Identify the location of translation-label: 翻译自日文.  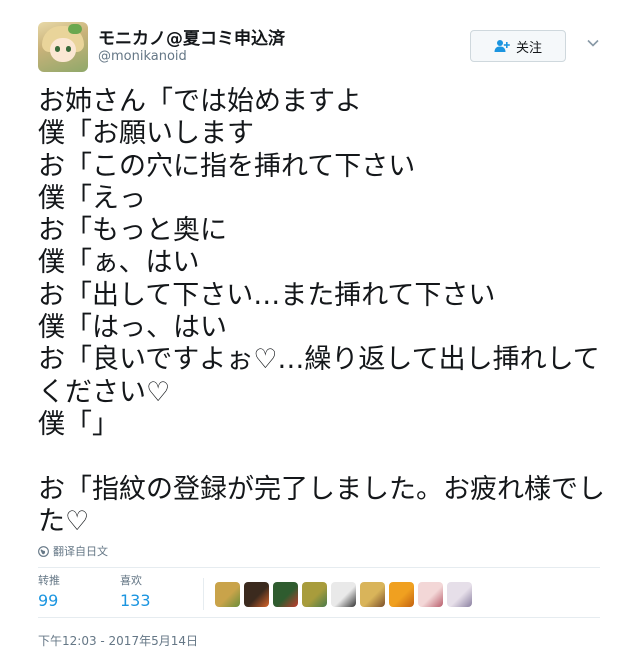
(80, 551).